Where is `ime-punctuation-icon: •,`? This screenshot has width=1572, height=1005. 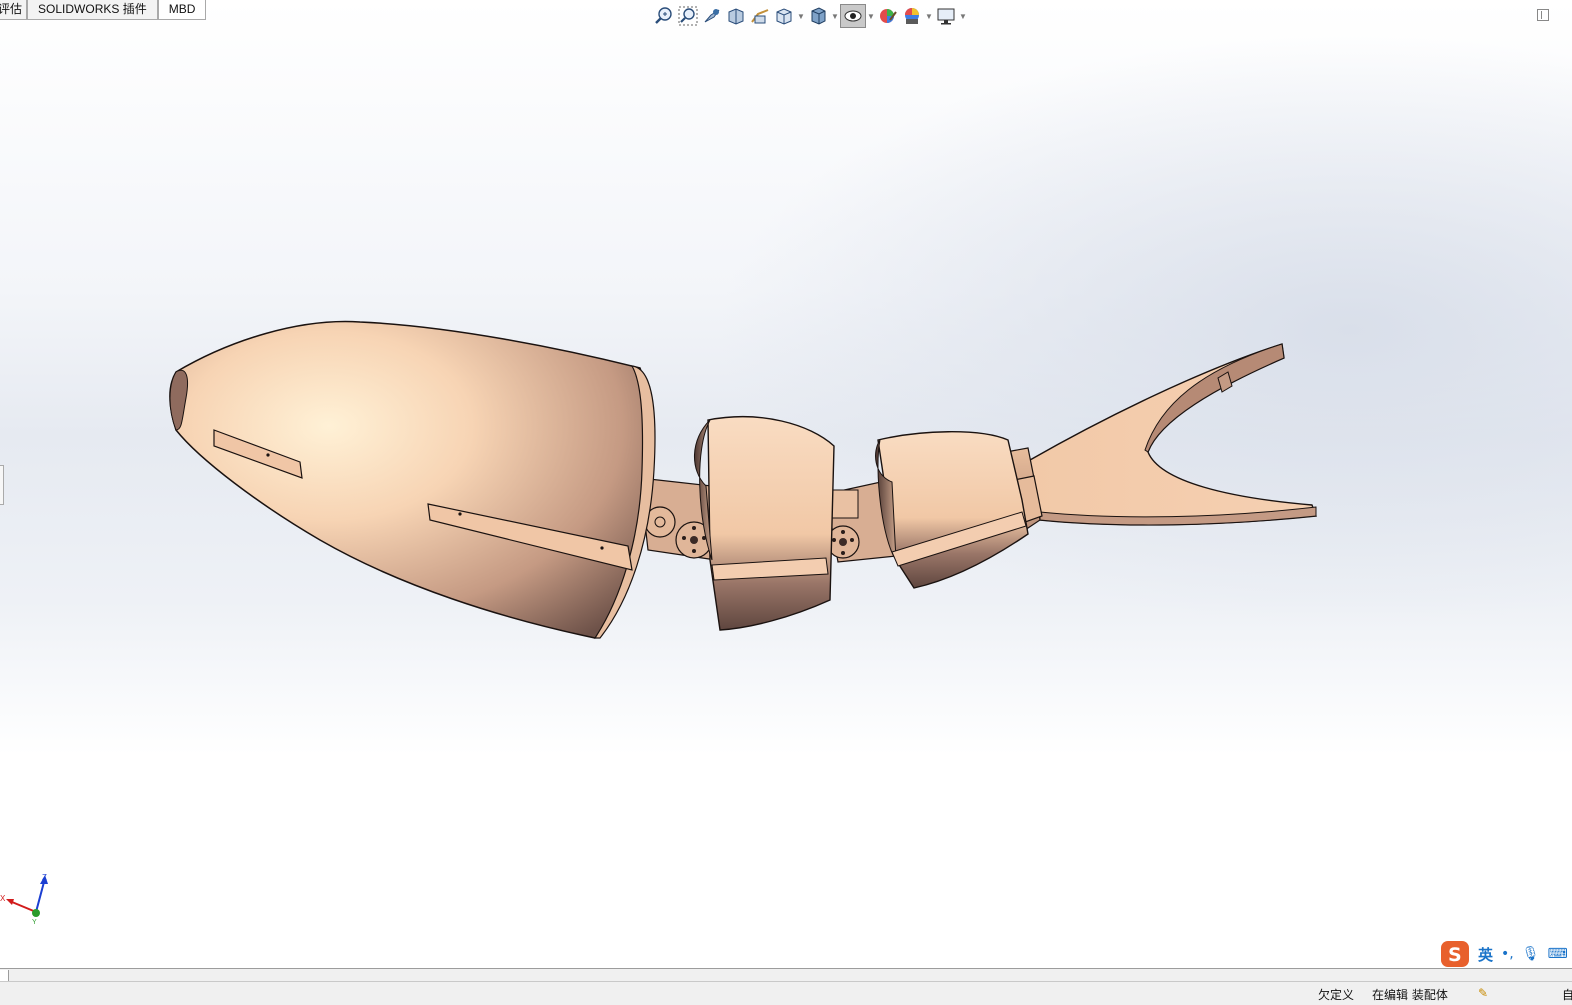 ime-punctuation-icon: •, is located at coordinates (1507, 954).